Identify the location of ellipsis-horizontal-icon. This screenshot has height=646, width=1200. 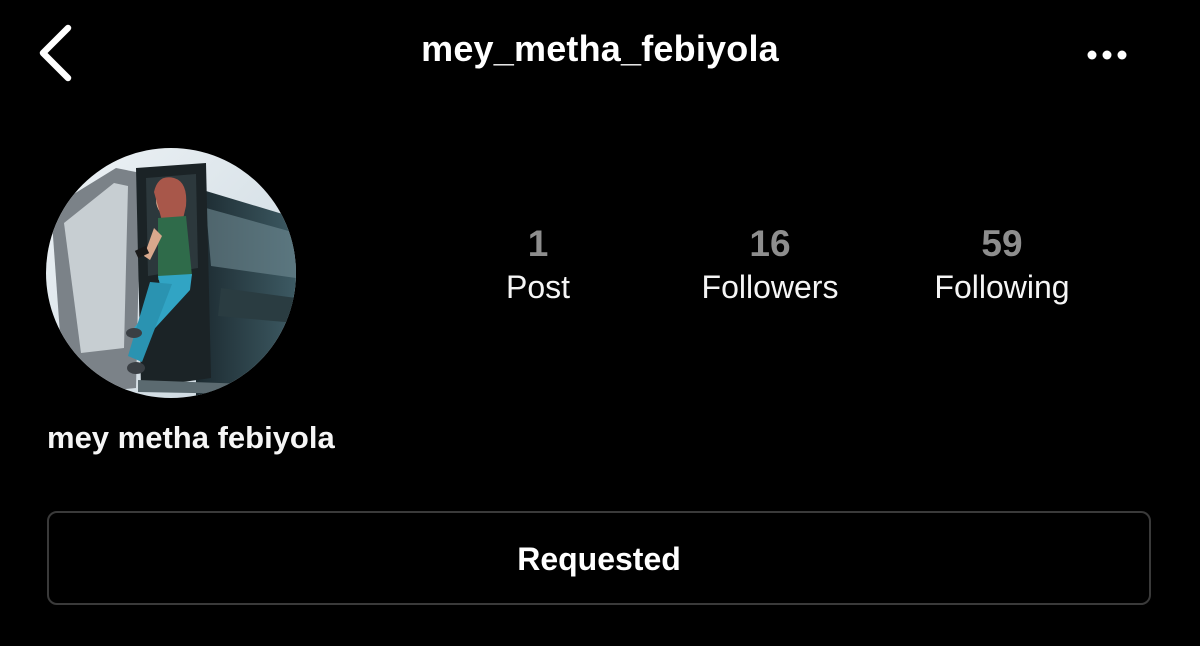
(1107, 55).